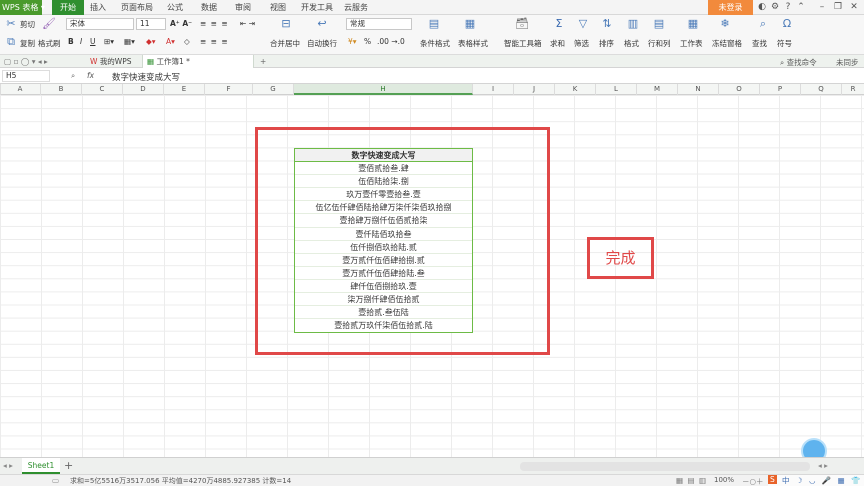 The image size is (864, 487). I want to click on menu-cloud: 云服务, so click(356, 7).